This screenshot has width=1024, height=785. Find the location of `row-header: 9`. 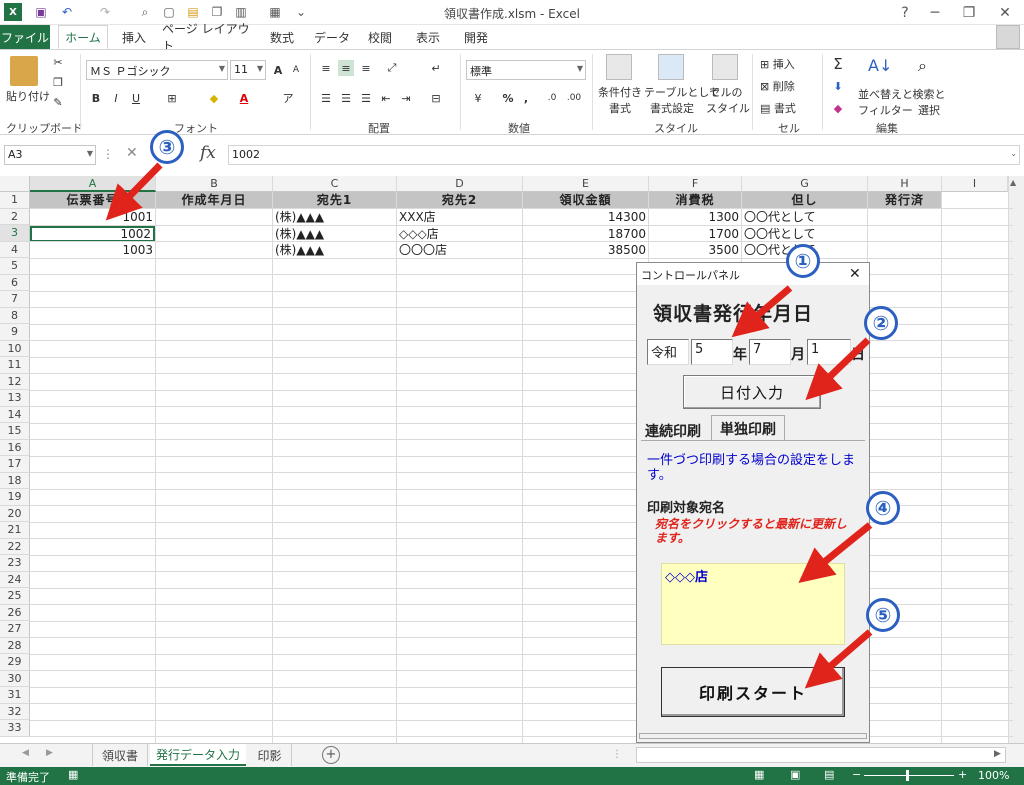

row-header: 9 is located at coordinates (15, 332).